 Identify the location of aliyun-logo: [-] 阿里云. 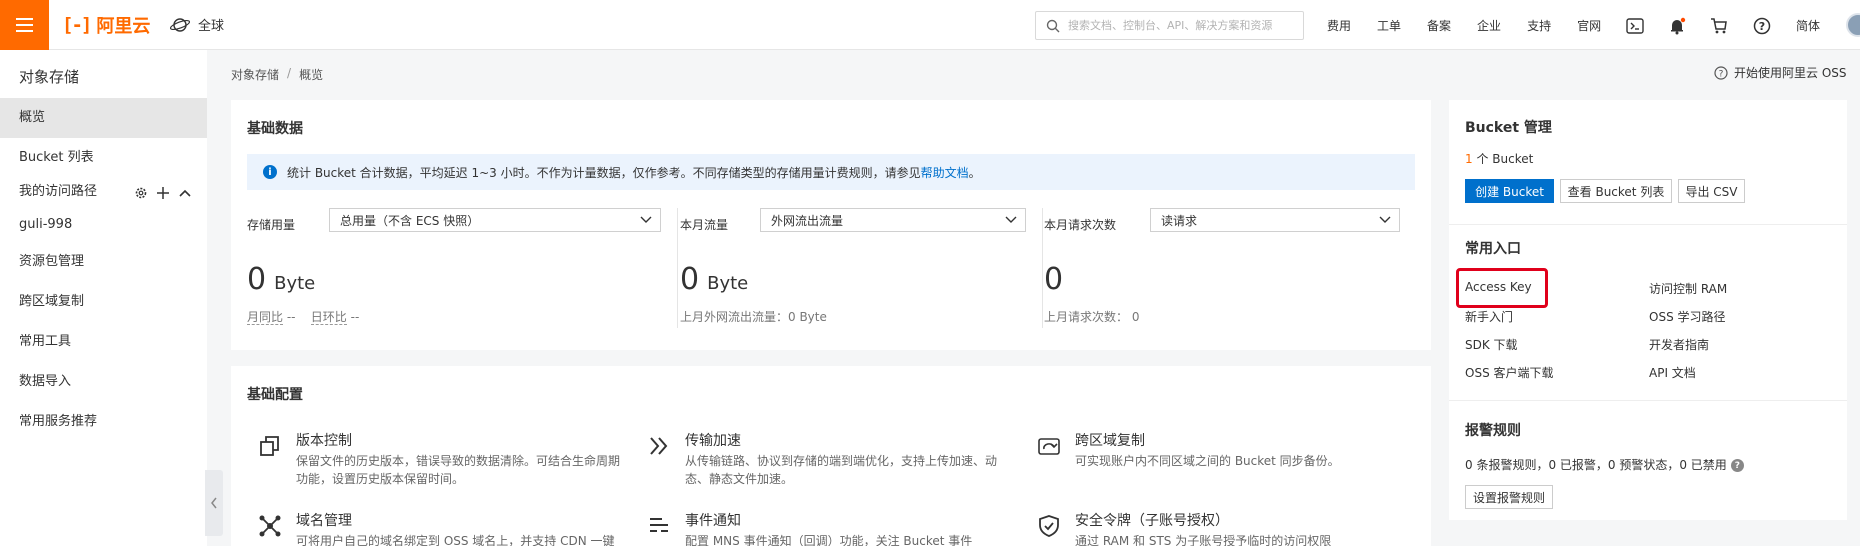
(106, 25).